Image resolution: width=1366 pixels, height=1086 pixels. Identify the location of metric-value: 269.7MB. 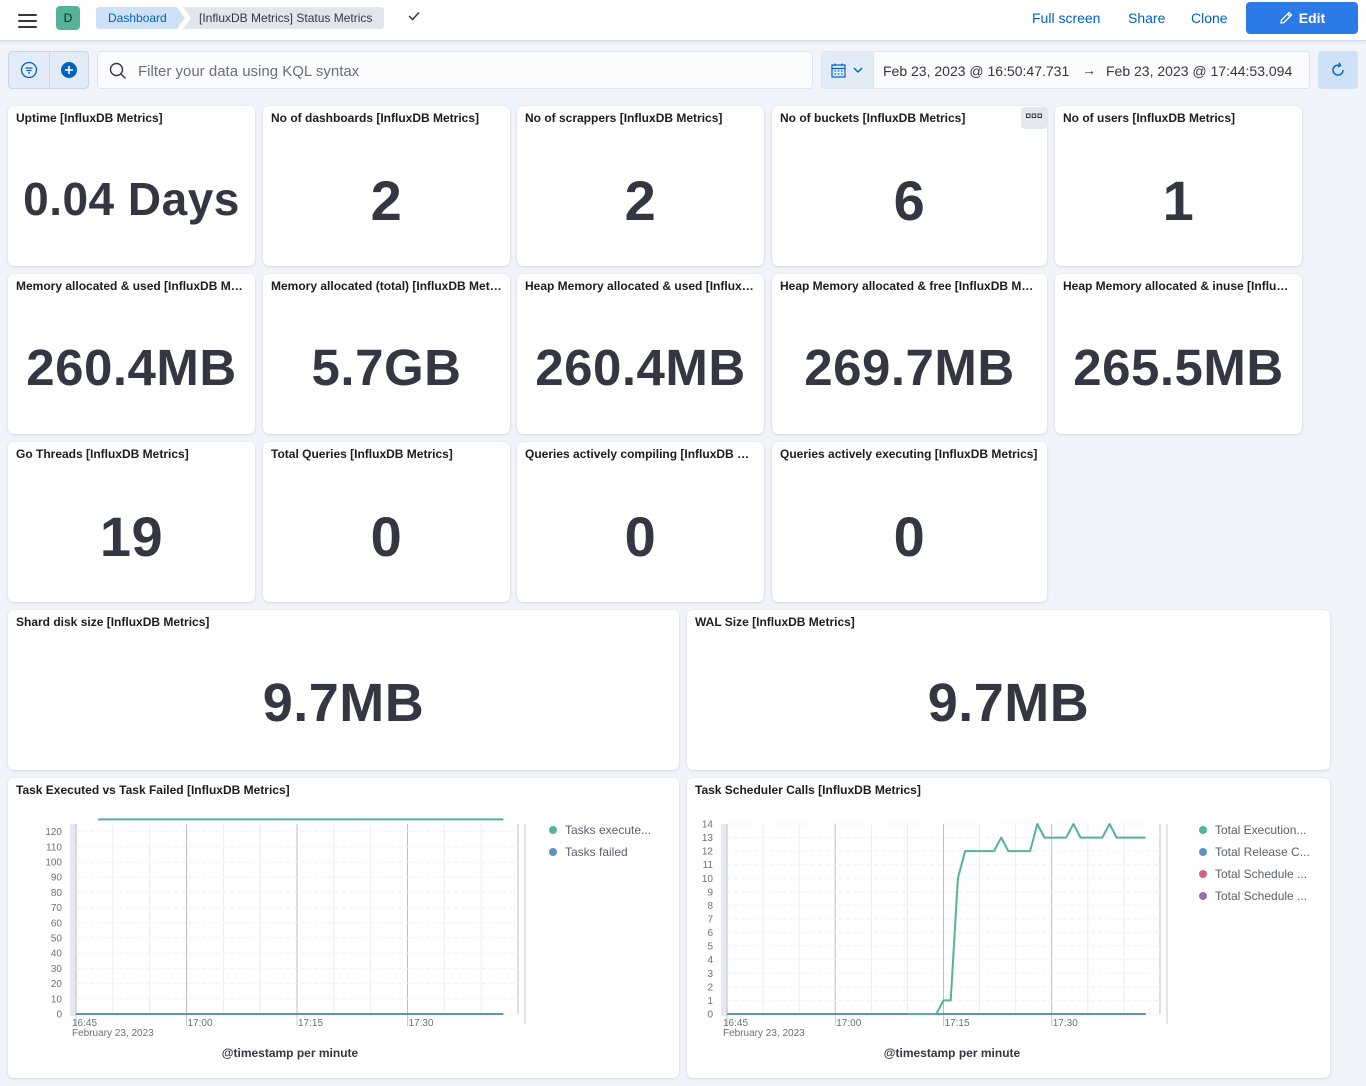
(909, 367).